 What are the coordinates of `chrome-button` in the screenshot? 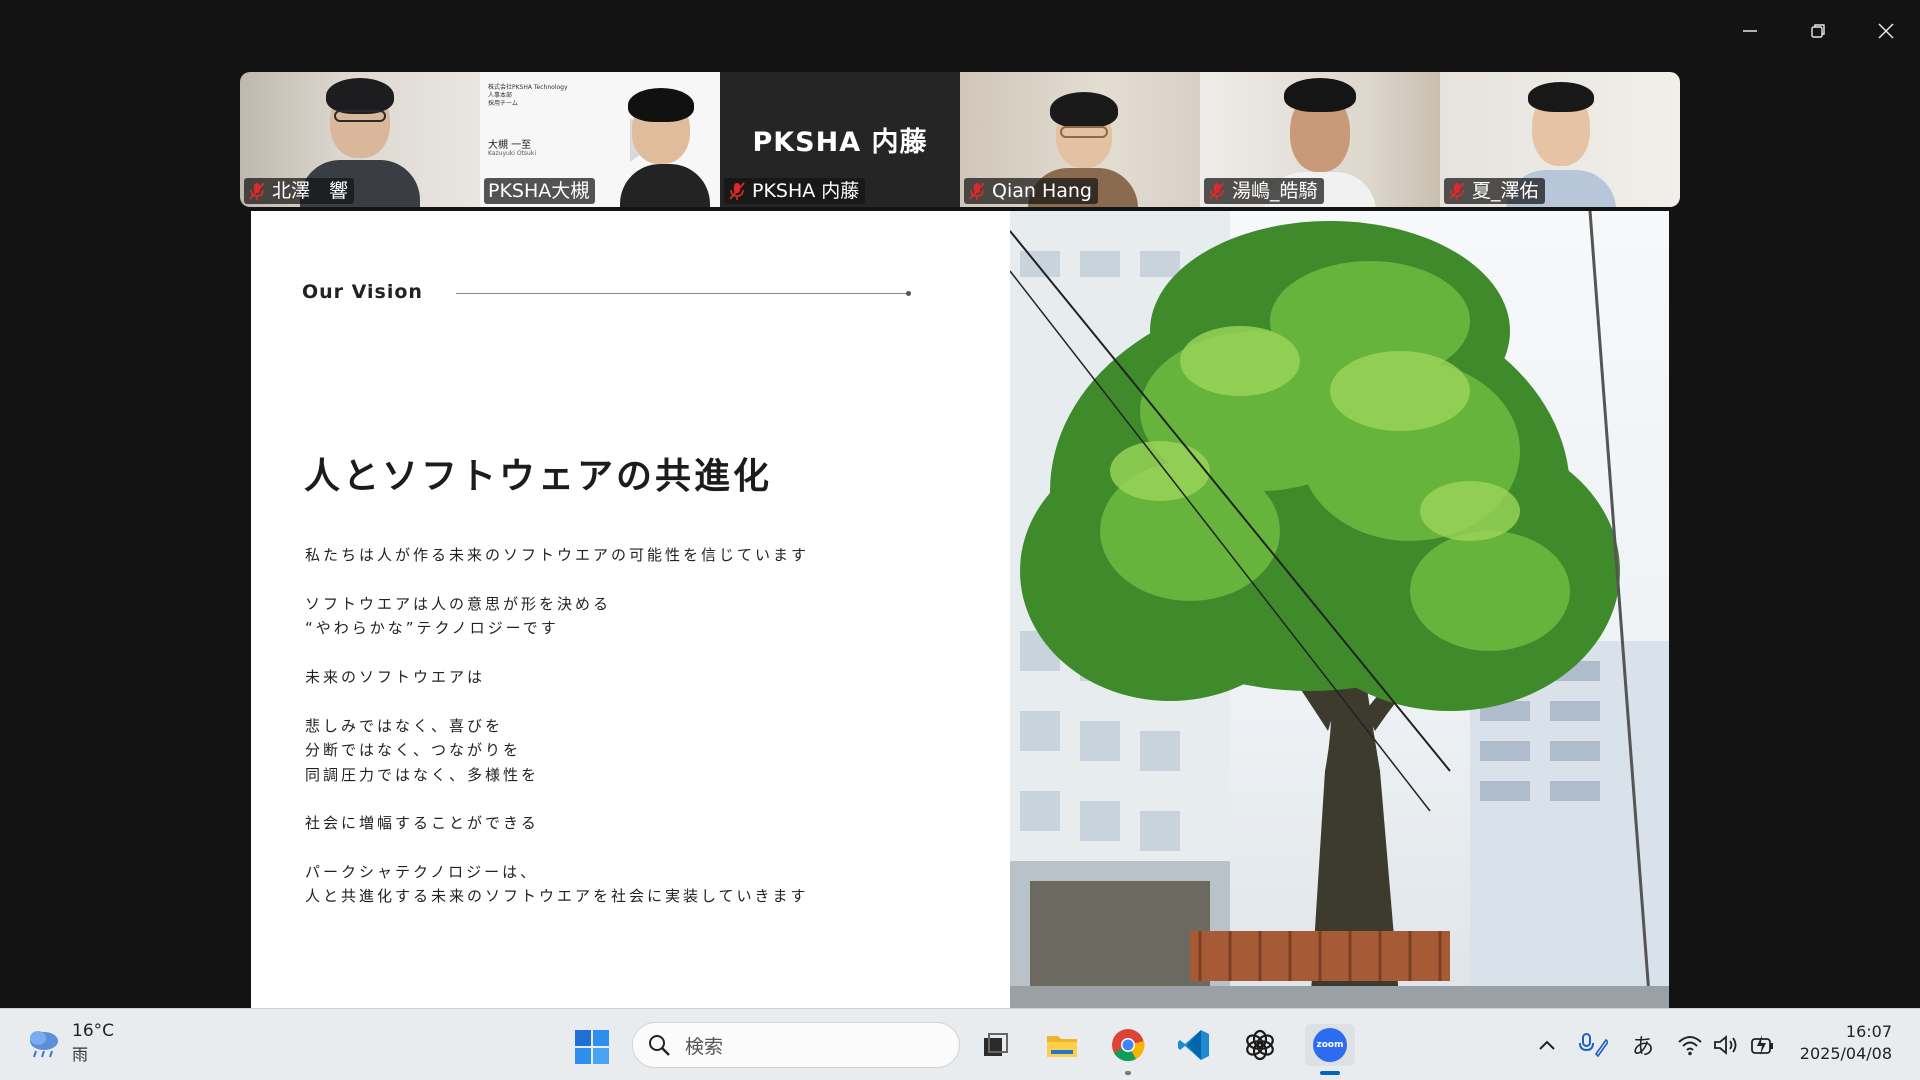 It's located at (1128, 1049).